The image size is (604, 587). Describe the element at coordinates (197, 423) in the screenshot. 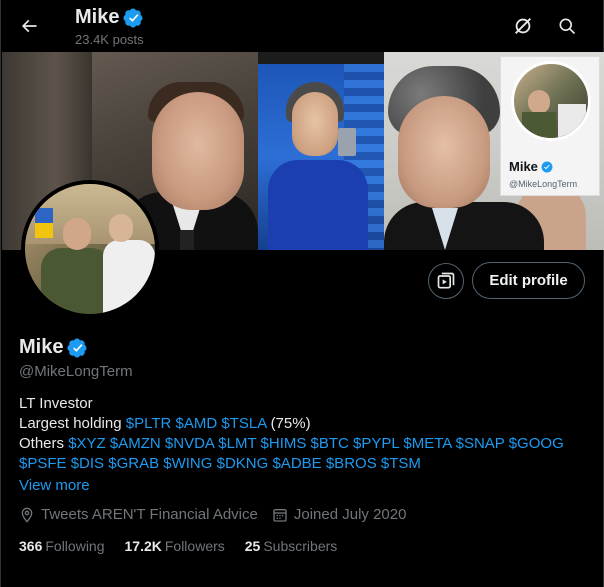

I see `cashtag-link: $AMD` at that location.